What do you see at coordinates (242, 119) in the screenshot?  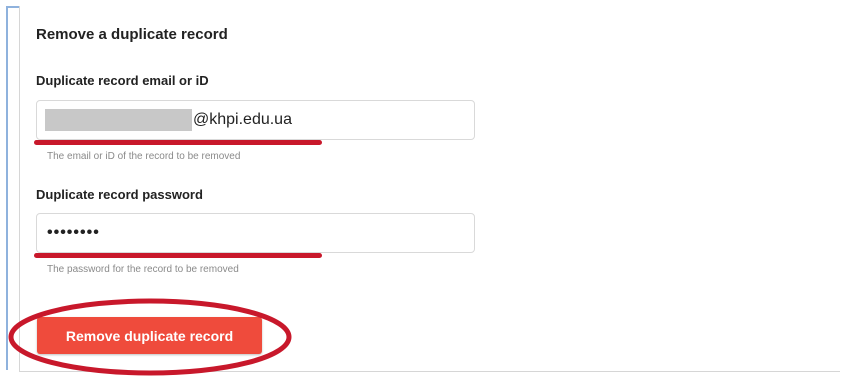 I see `email-value: @khpi.edu.ua` at bounding box center [242, 119].